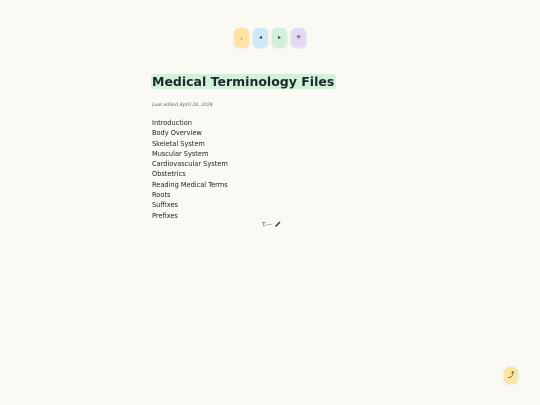  What do you see at coordinates (267, 225) in the screenshot?
I see `signoff-text: T.—` at bounding box center [267, 225].